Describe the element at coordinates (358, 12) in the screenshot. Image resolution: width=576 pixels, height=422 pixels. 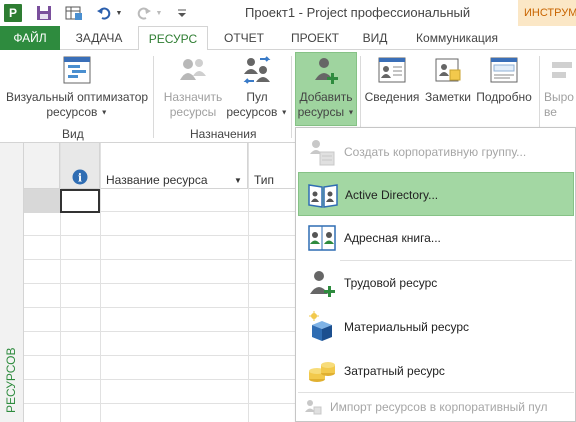
I see `window-title: Проект1 - Project профессиональный` at that location.